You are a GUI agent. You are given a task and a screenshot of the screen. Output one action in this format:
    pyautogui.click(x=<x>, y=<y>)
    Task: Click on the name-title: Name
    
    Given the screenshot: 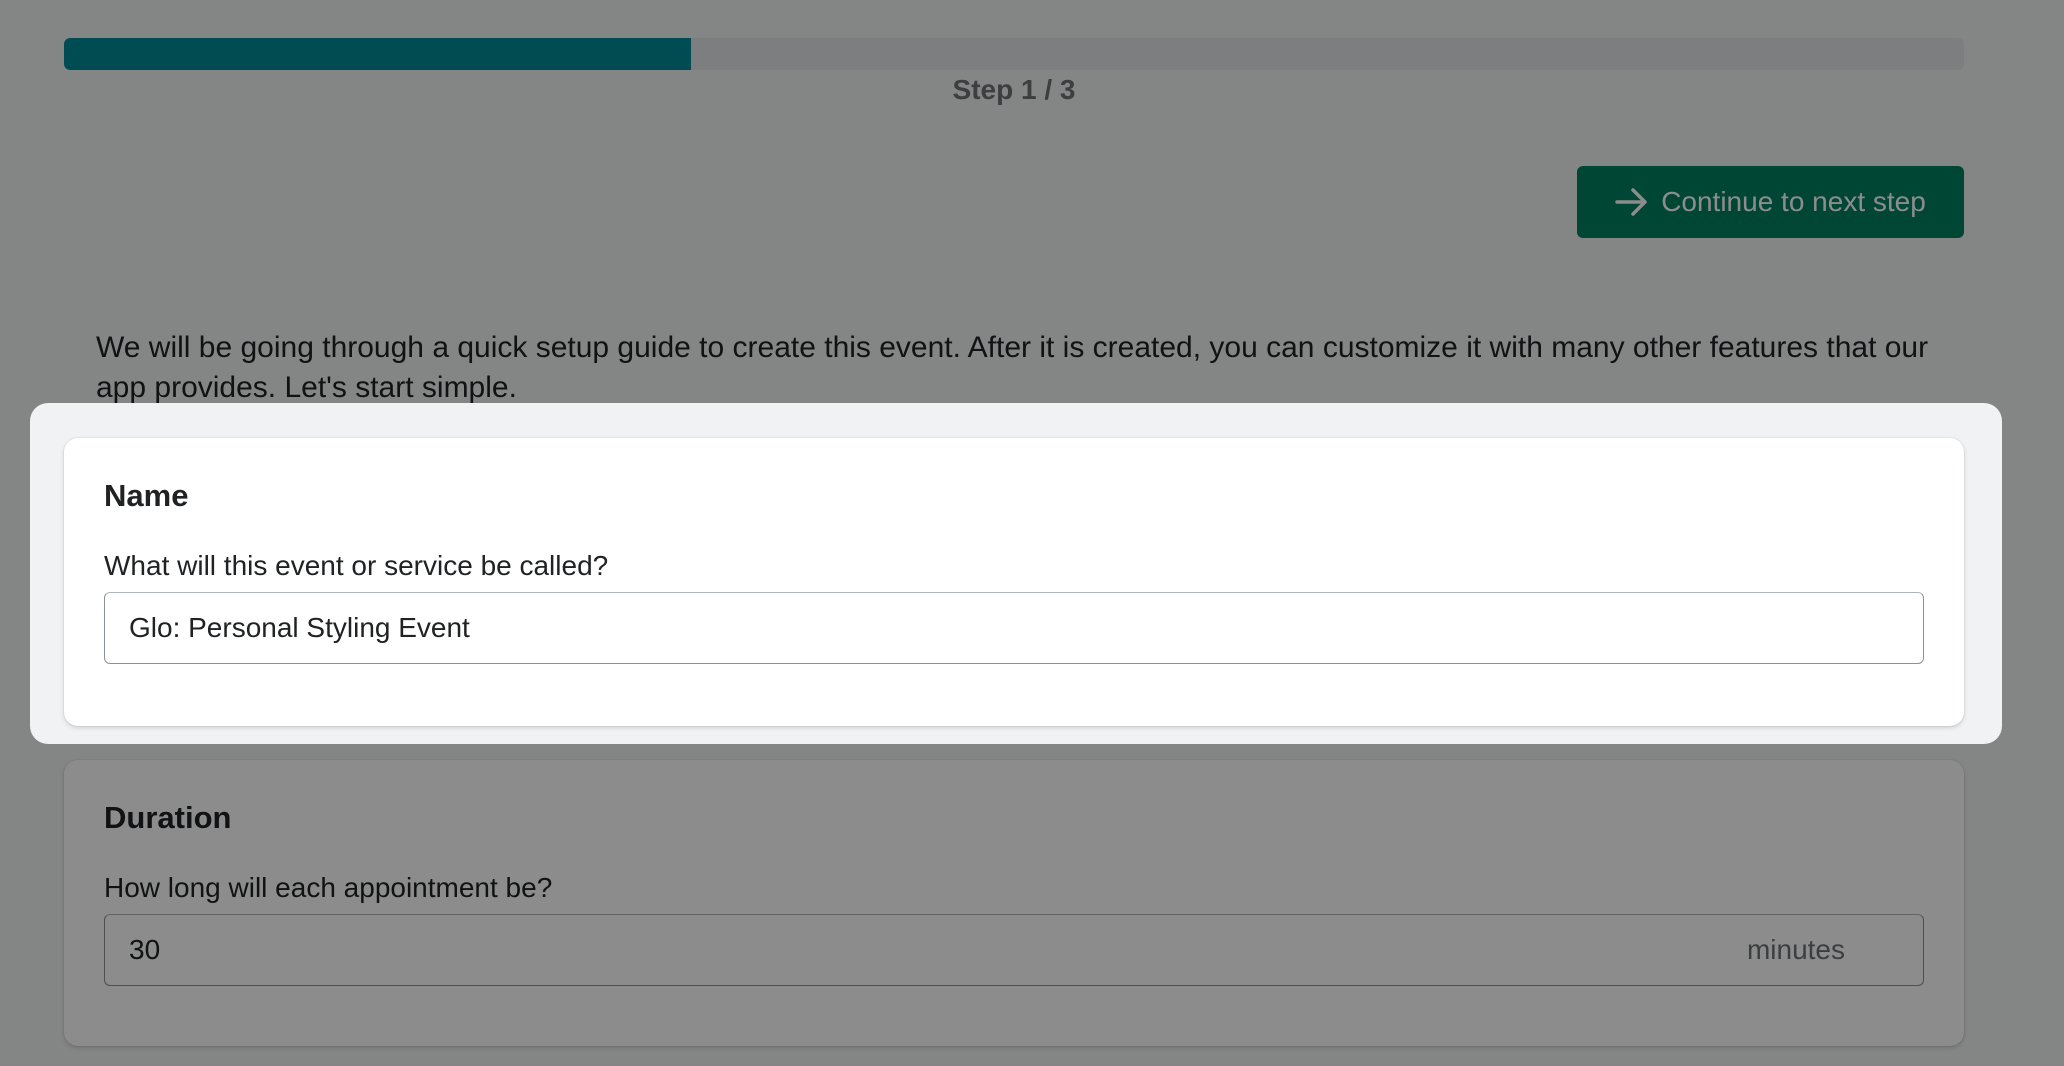 What is the action you would take?
    pyautogui.click(x=146, y=495)
    